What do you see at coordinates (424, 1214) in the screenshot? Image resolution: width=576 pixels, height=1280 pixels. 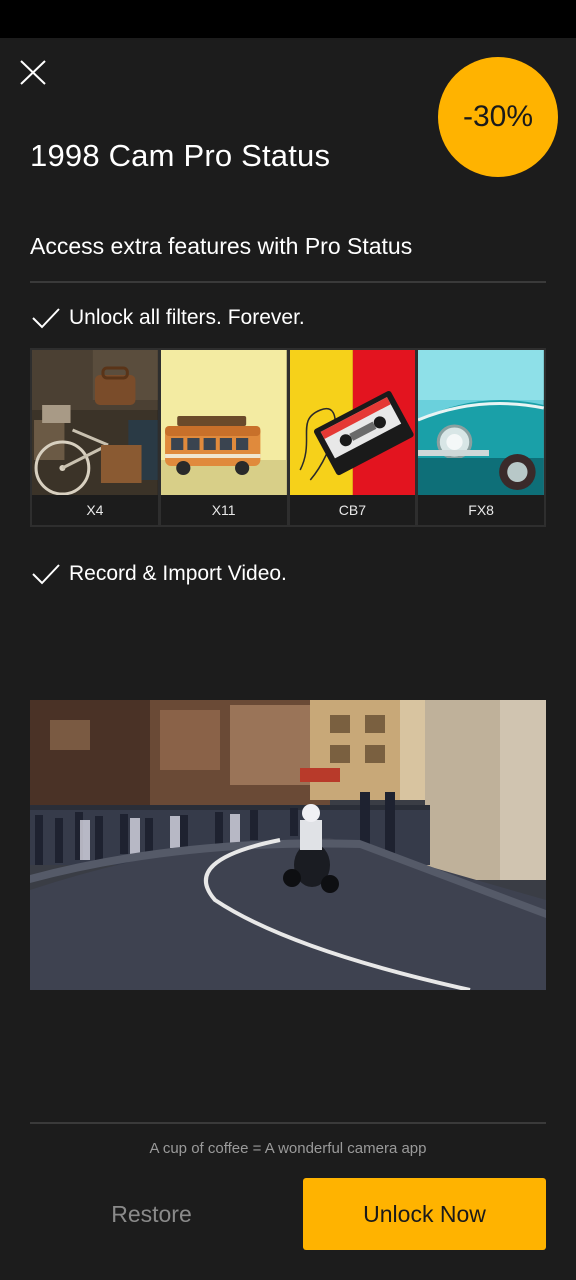 I see `unlock-now-button: Unlock Now` at bounding box center [424, 1214].